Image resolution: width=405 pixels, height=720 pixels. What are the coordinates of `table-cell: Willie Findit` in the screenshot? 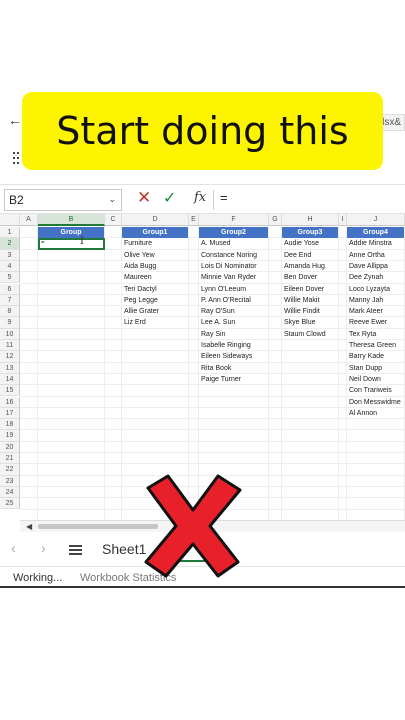 It's located at (310, 311).